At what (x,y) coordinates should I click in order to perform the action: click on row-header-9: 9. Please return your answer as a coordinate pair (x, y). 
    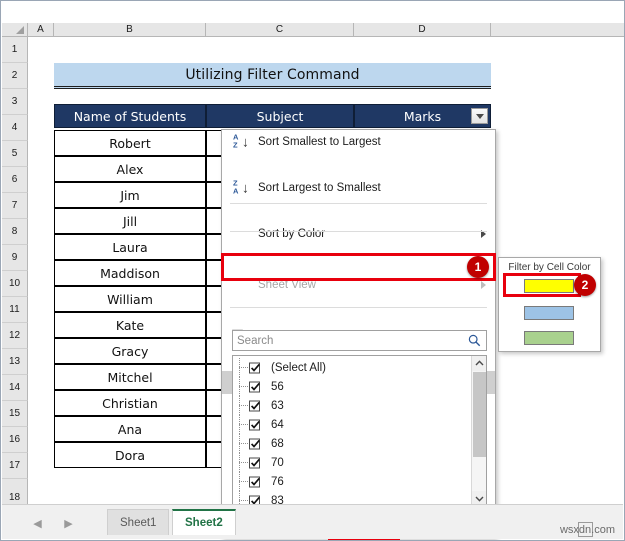
    Looking at the image, I should click on (15, 258).